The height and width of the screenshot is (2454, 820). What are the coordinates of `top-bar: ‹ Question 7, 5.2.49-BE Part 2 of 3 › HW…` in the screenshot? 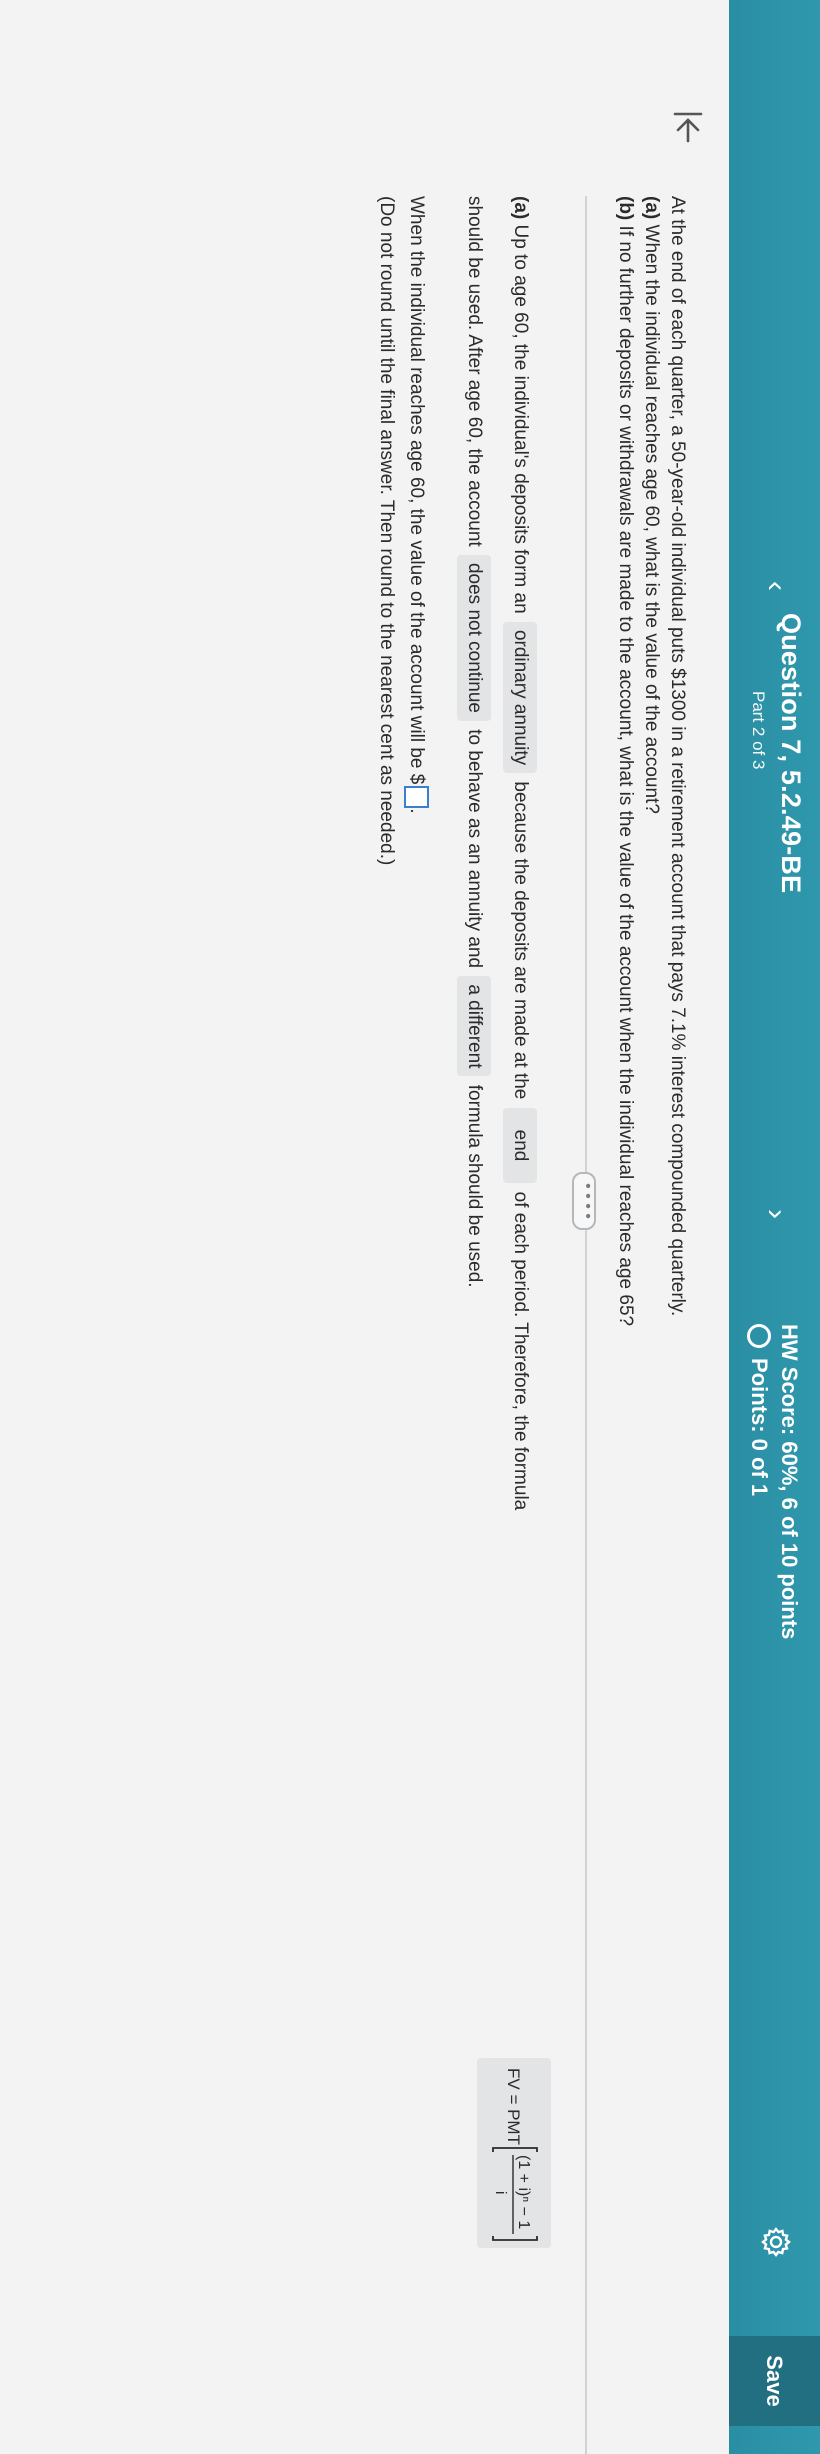 It's located at (774, 1227).